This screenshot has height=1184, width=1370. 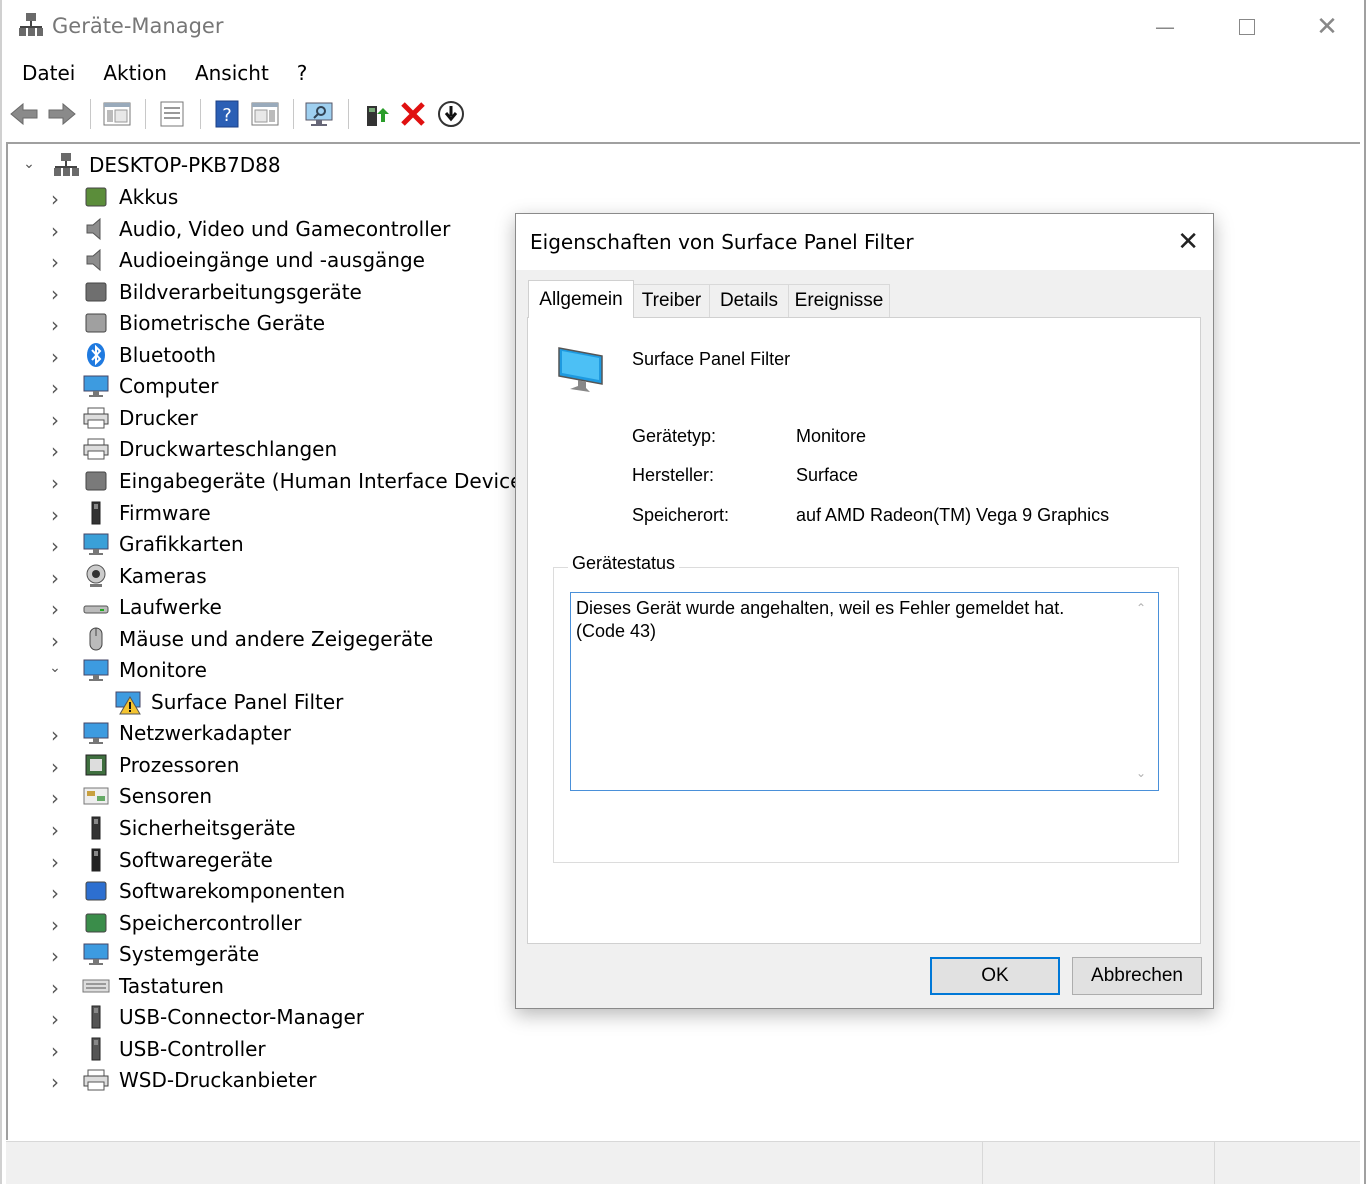 I want to click on tree-category: ⌄ Monitore, so click(x=128, y=670).